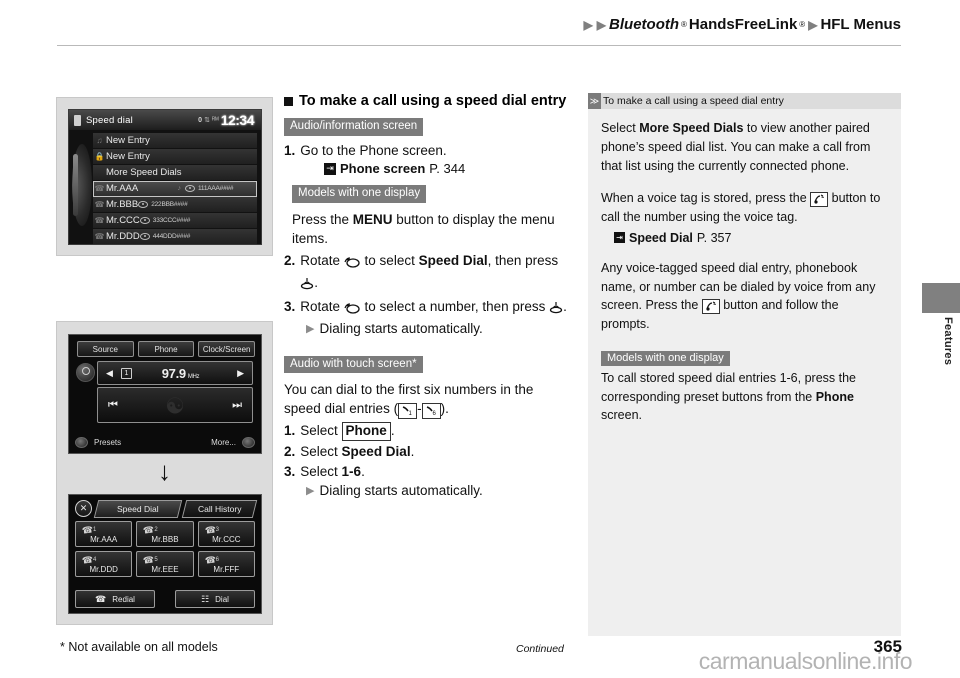  Describe the element at coordinates (222, 599) in the screenshot. I see `dial-label: Dial` at that location.